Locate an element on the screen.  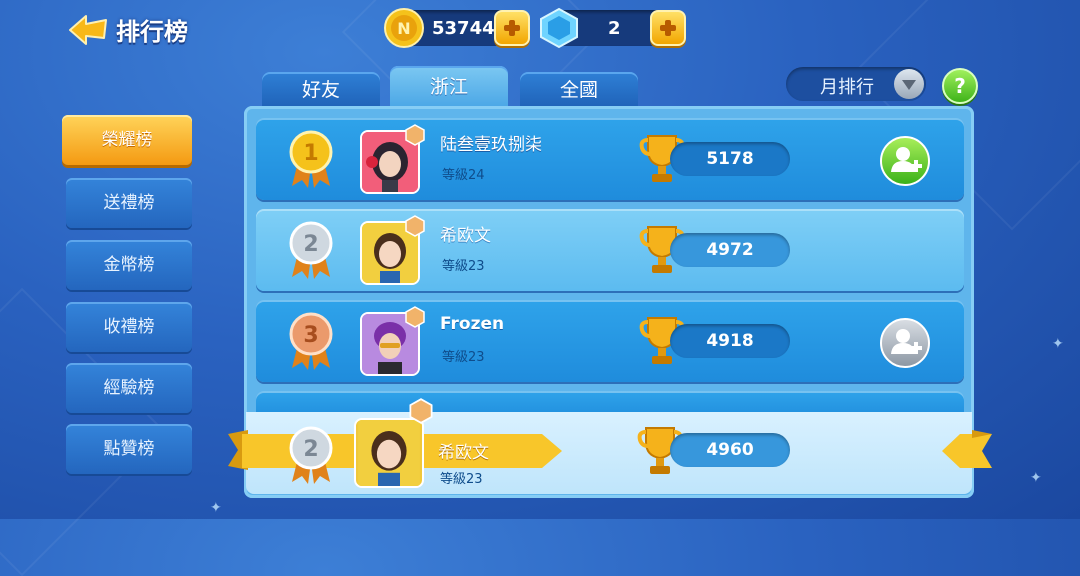
add-coins-button is located at coordinates (512, 28).